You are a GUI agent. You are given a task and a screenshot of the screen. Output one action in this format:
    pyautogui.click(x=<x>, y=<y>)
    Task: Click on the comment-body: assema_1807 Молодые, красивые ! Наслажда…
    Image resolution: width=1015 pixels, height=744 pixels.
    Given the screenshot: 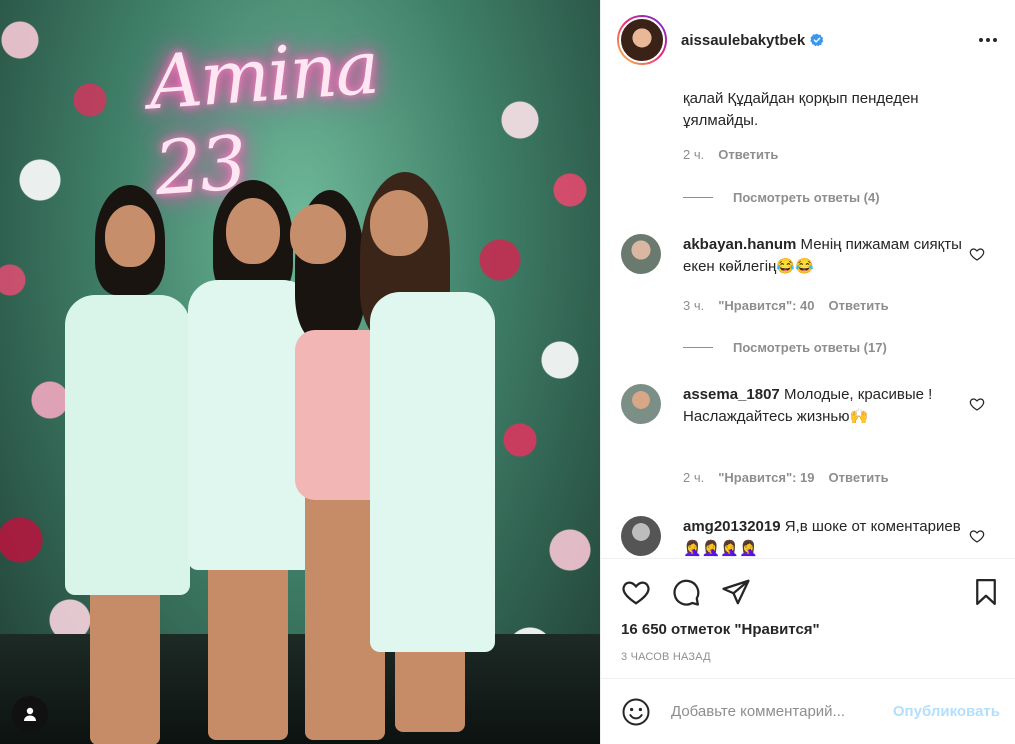 What is the action you would take?
    pyautogui.click(x=828, y=406)
    